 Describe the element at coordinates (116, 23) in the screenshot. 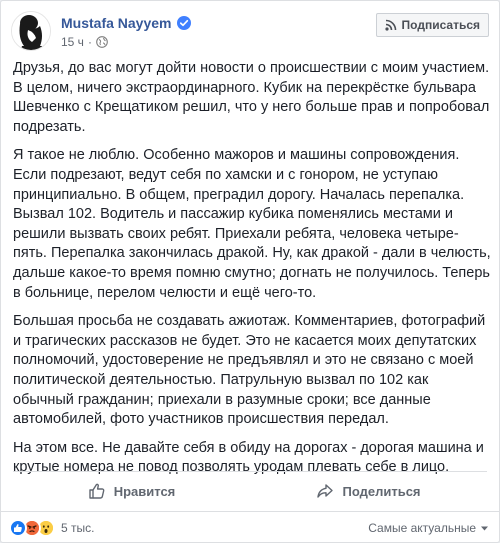

I see `author-name: Mustafa Nayyem` at that location.